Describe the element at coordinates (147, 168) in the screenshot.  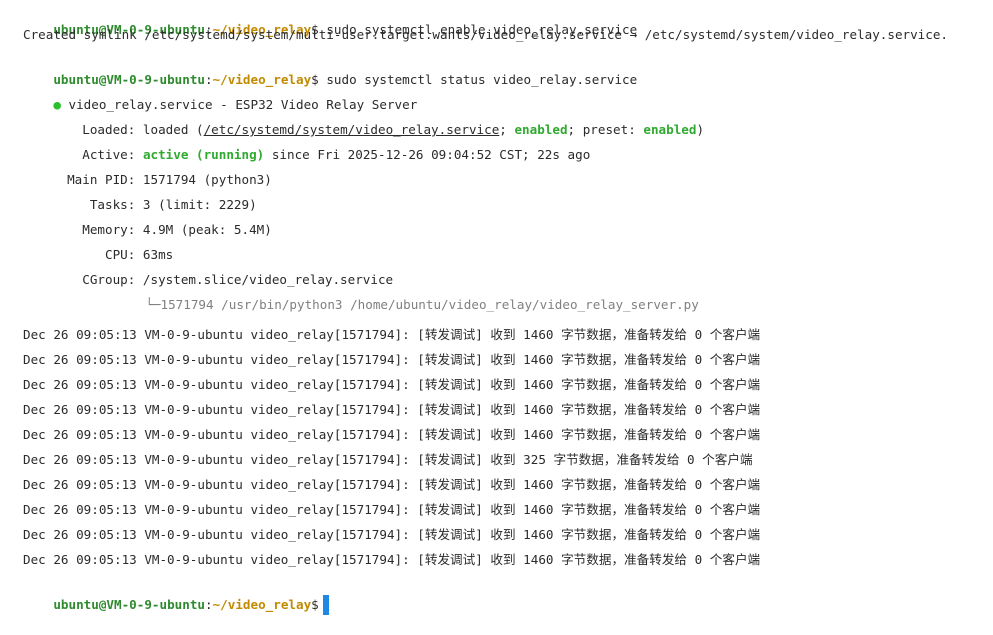
I see `status-mainpid: Main PID: 1571794 (python3)` at that location.